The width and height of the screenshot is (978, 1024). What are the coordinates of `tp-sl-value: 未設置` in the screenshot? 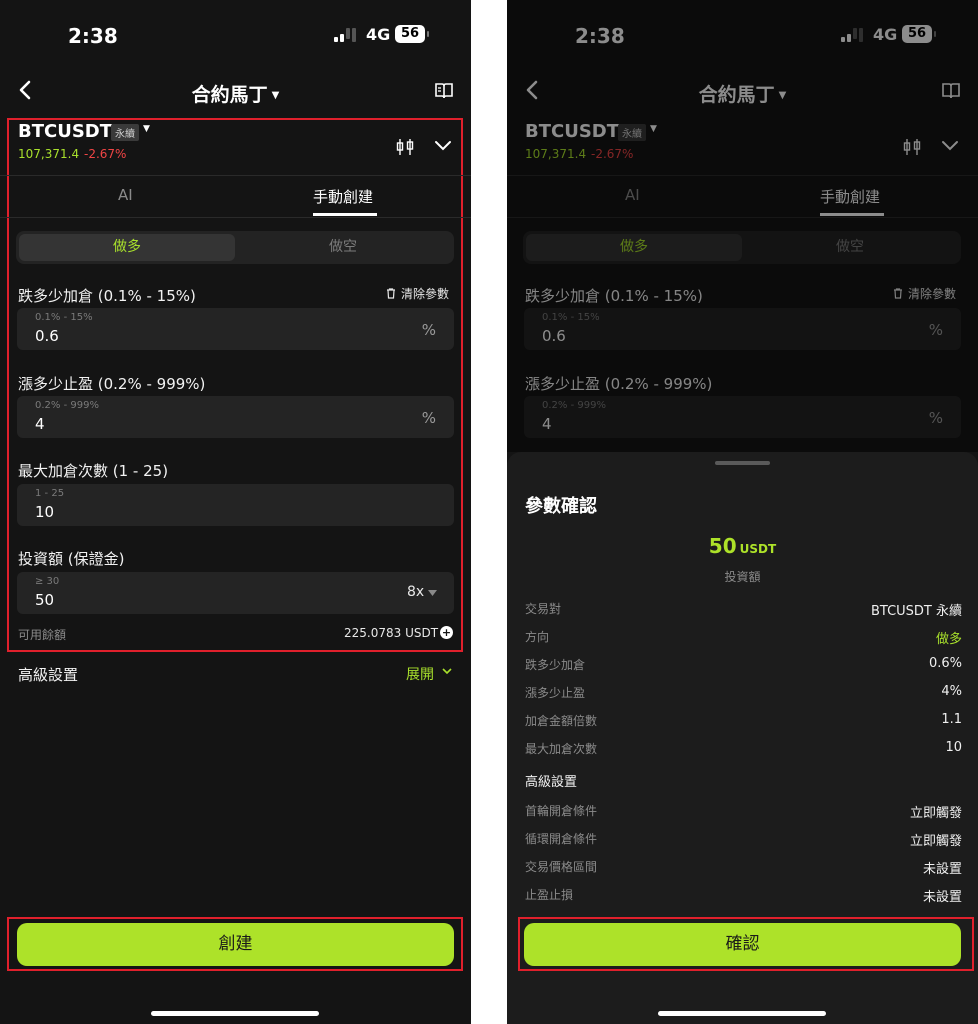 It's located at (942, 897).